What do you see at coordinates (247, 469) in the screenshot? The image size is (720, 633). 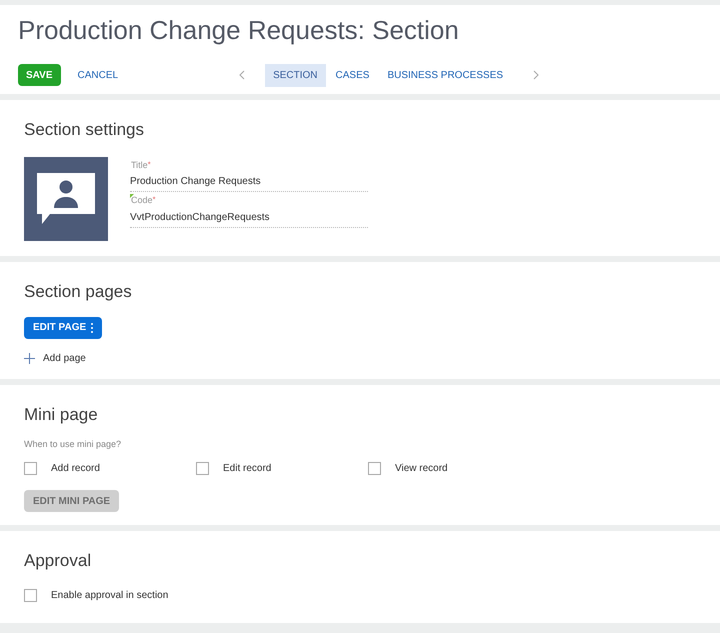 I see `checkbox-label: Edit record` at bounding box center [247, 469].